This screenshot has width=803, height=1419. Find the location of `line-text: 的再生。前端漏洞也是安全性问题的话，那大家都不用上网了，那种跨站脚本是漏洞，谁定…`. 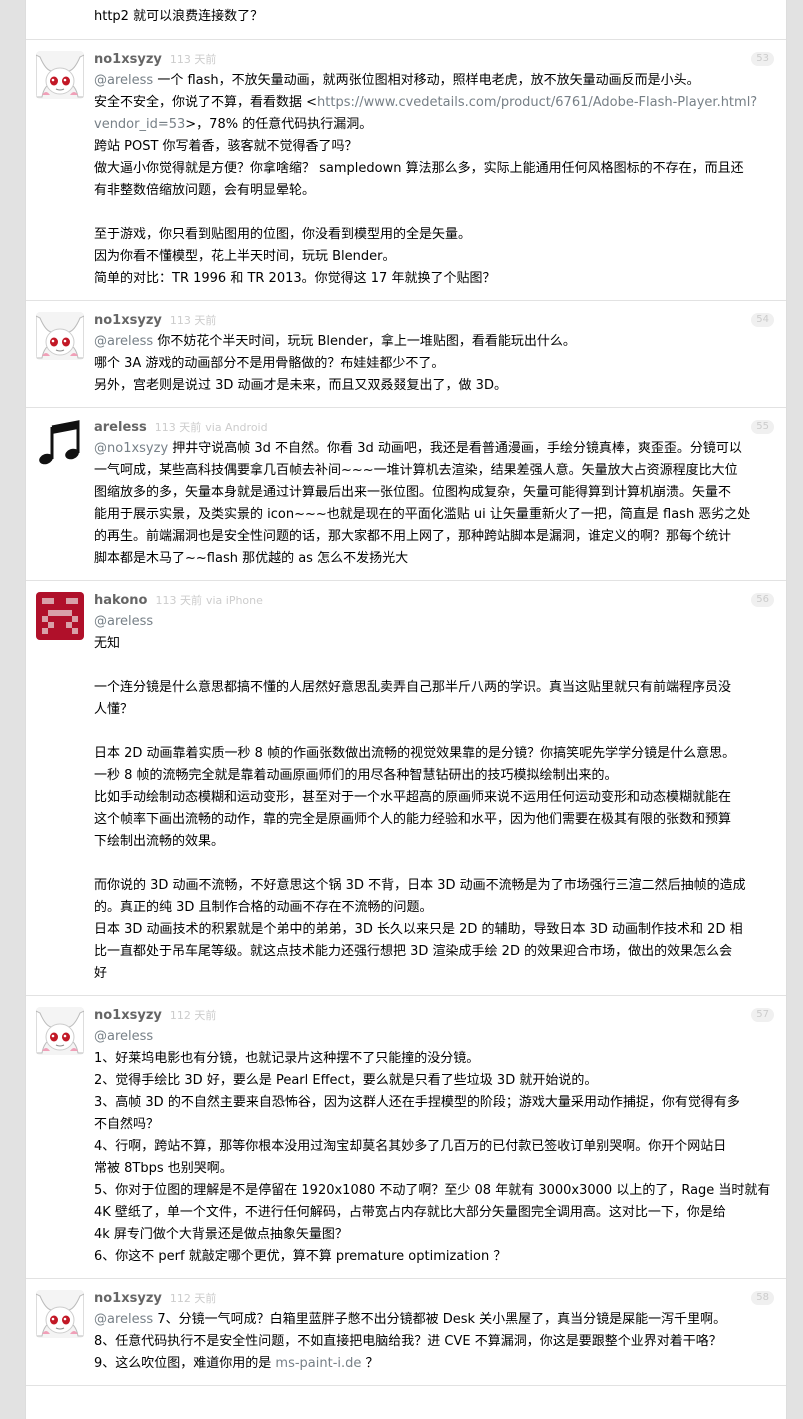

line-text: 的再生。前端漏洞也是安全性问题的话，那大家都不用上网了，那种跨站脚本是漏洞，谁定… is located at coordinates (413, 536).